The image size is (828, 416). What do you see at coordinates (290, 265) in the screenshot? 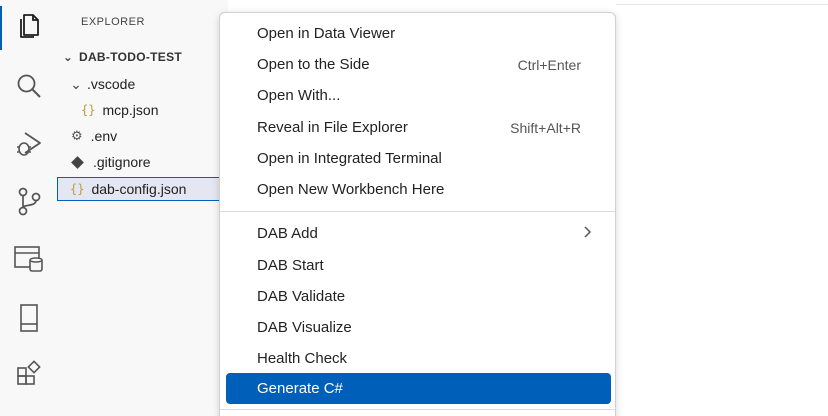
I see `menu-item-label: DAB Start` at bounding box center [290, 265].